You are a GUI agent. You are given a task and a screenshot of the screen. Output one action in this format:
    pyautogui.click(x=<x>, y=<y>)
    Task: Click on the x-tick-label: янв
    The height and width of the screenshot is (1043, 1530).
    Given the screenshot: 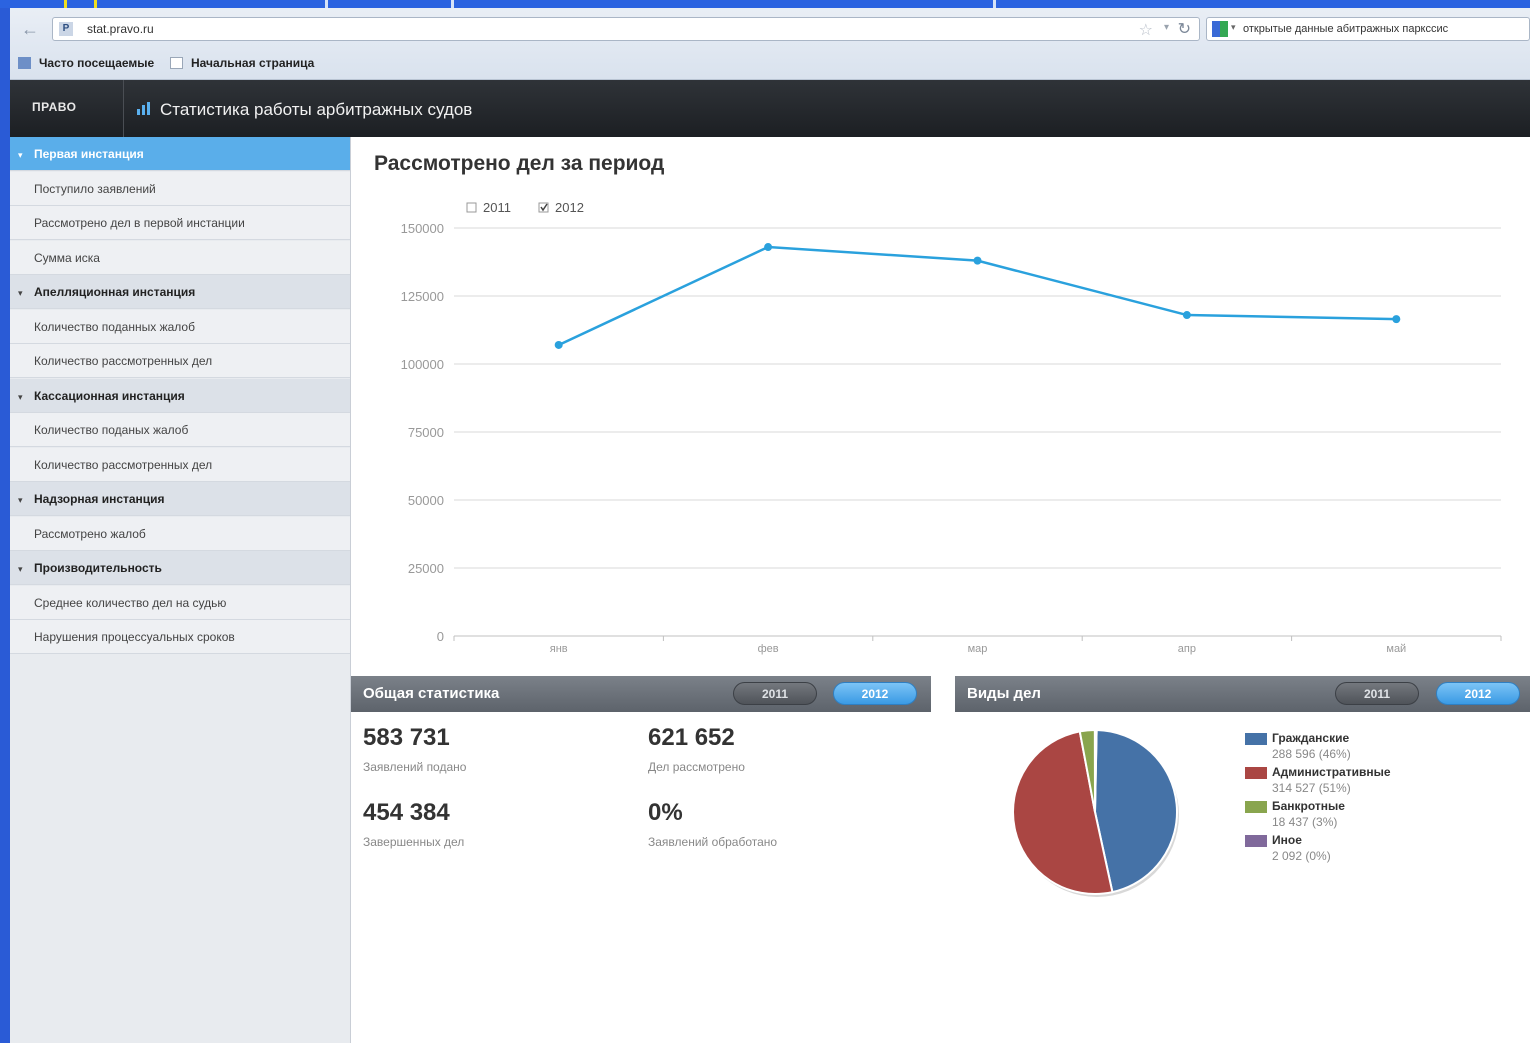 What is the action you would take?
    pyautogui.click(x=559, y=649)
    